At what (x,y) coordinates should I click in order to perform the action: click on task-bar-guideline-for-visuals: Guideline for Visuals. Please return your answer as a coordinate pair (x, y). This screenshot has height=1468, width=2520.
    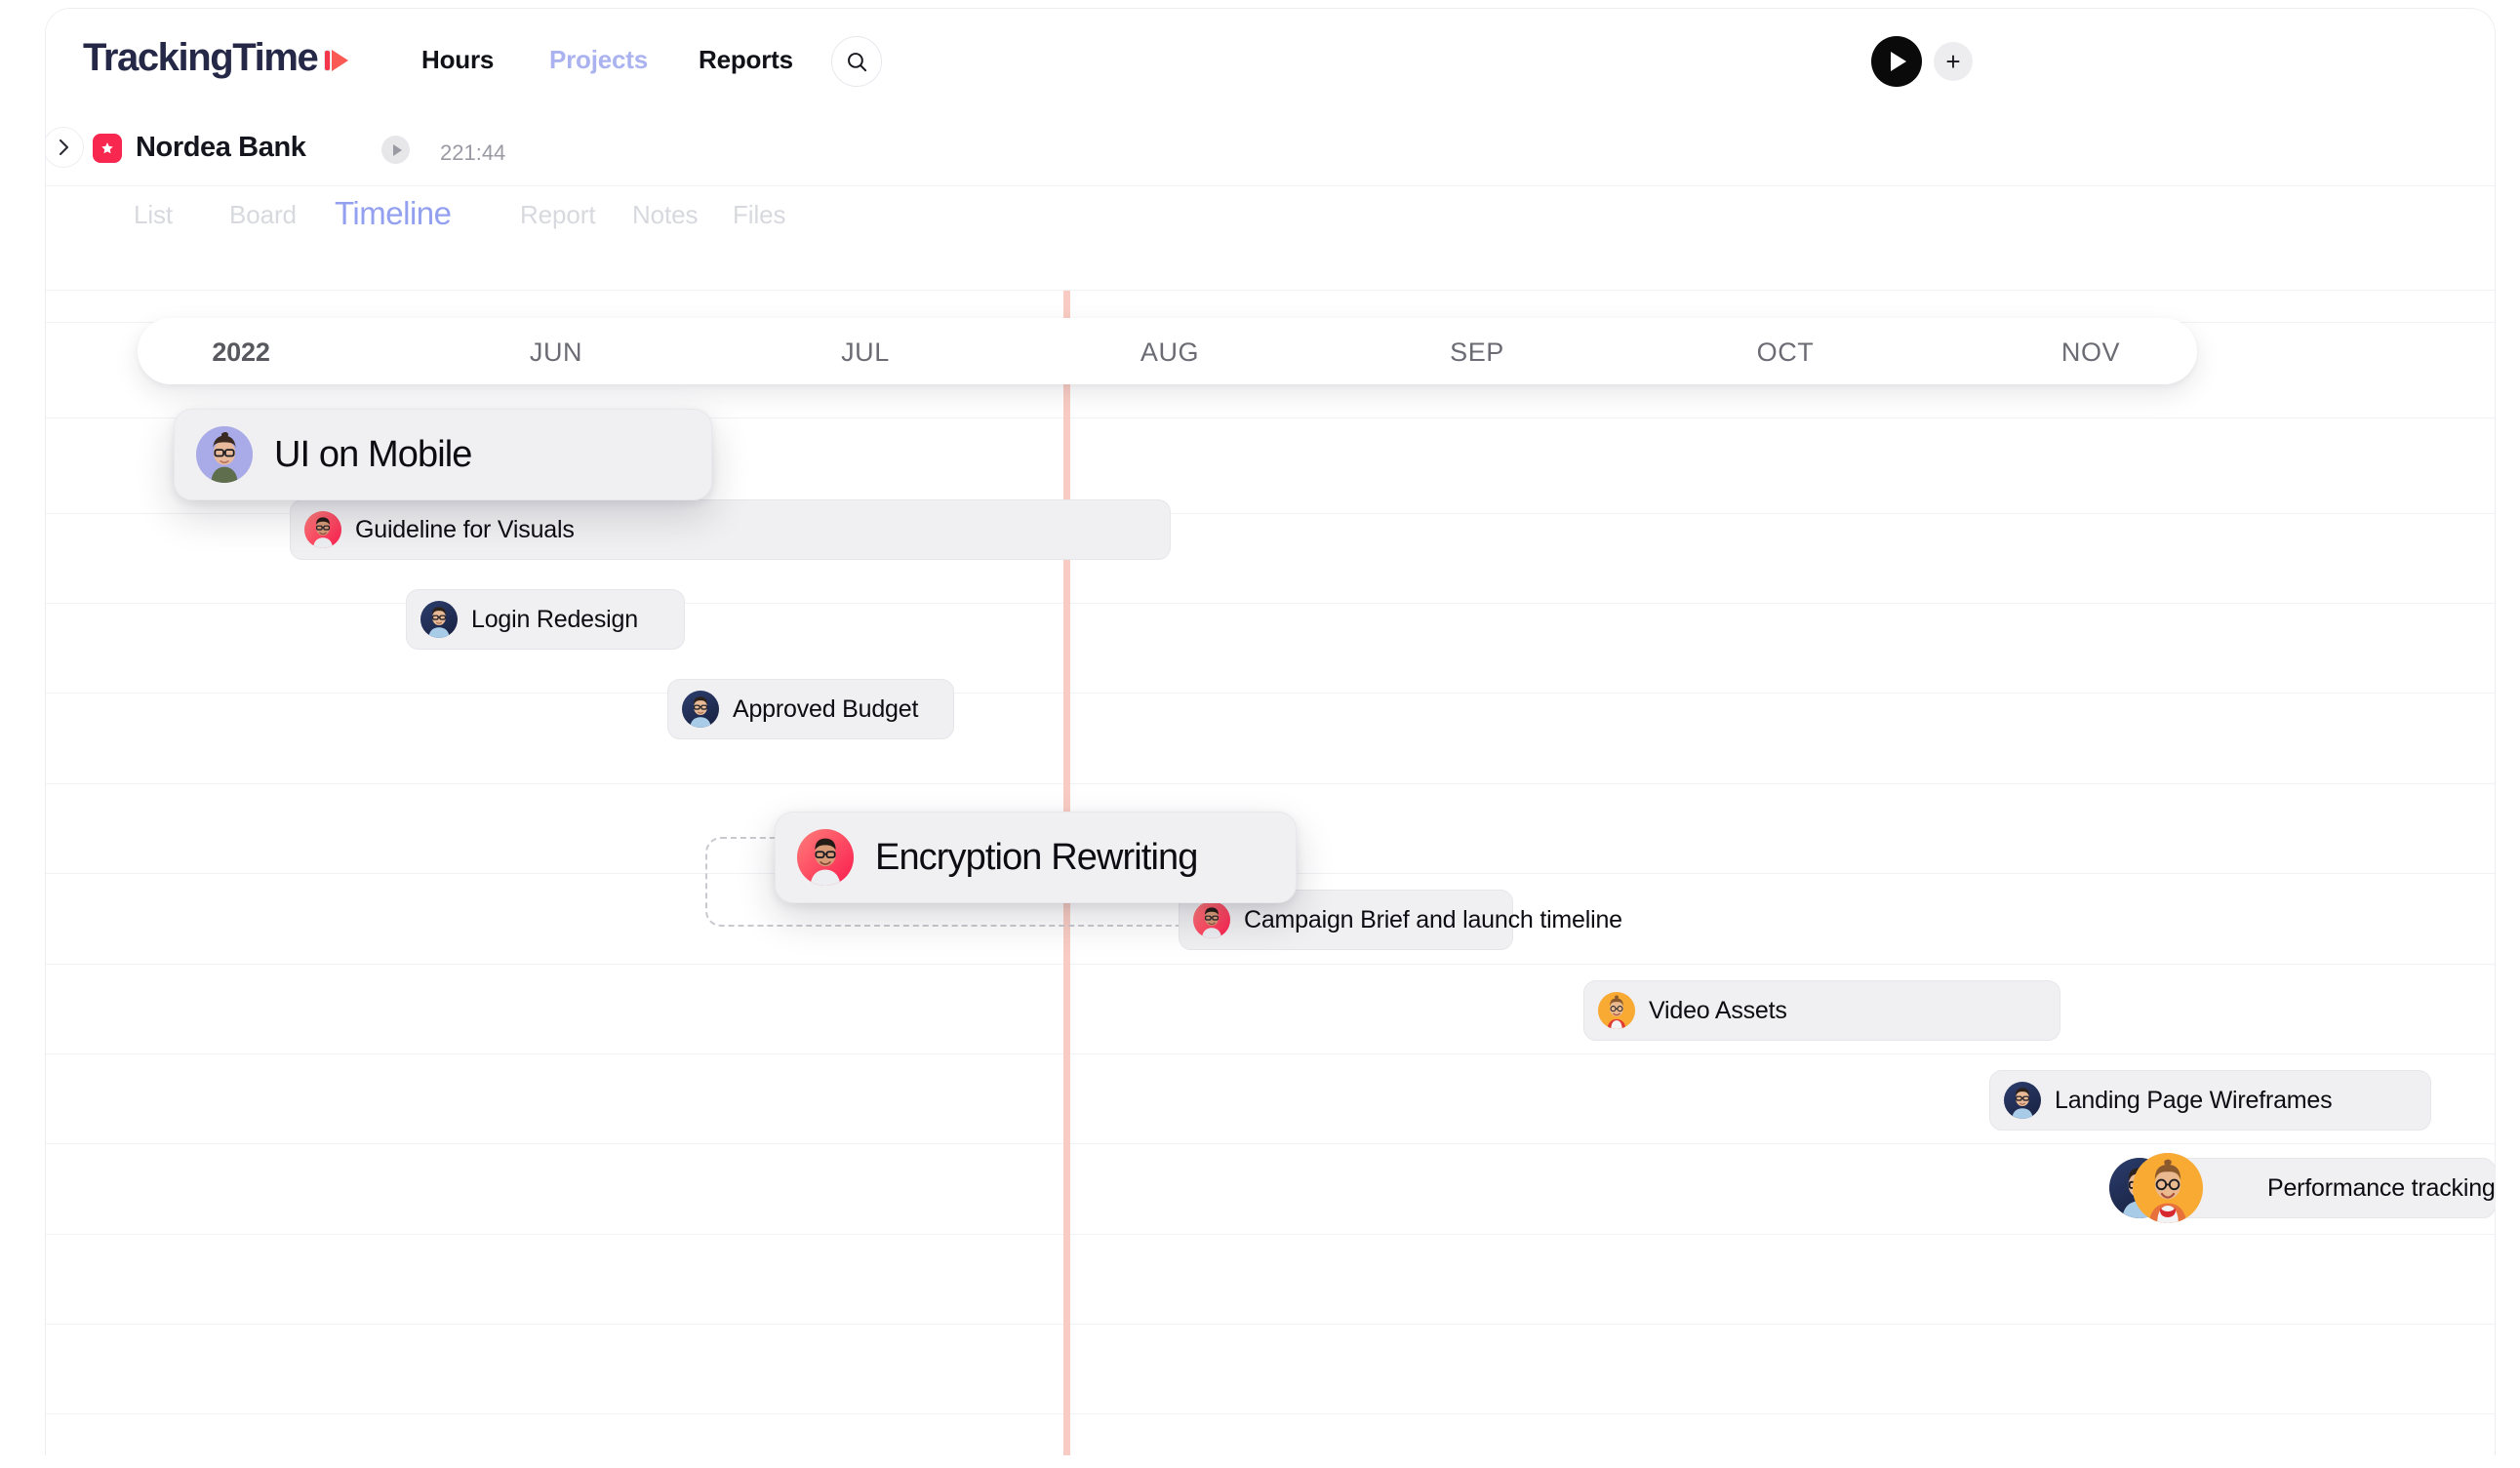
    Looking at the image, I should click on (730, 529).